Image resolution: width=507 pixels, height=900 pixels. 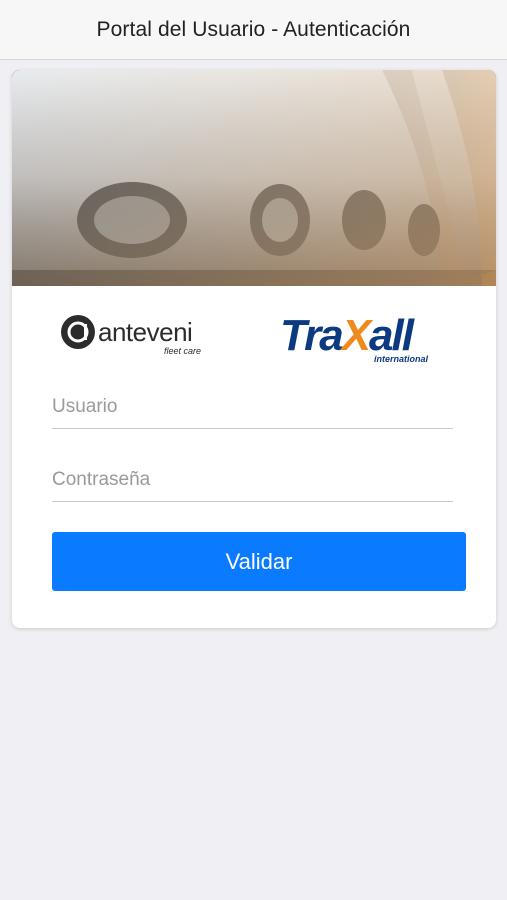 I want to click on traxall-wordmark: TraXall, so click(x=347, y=335).